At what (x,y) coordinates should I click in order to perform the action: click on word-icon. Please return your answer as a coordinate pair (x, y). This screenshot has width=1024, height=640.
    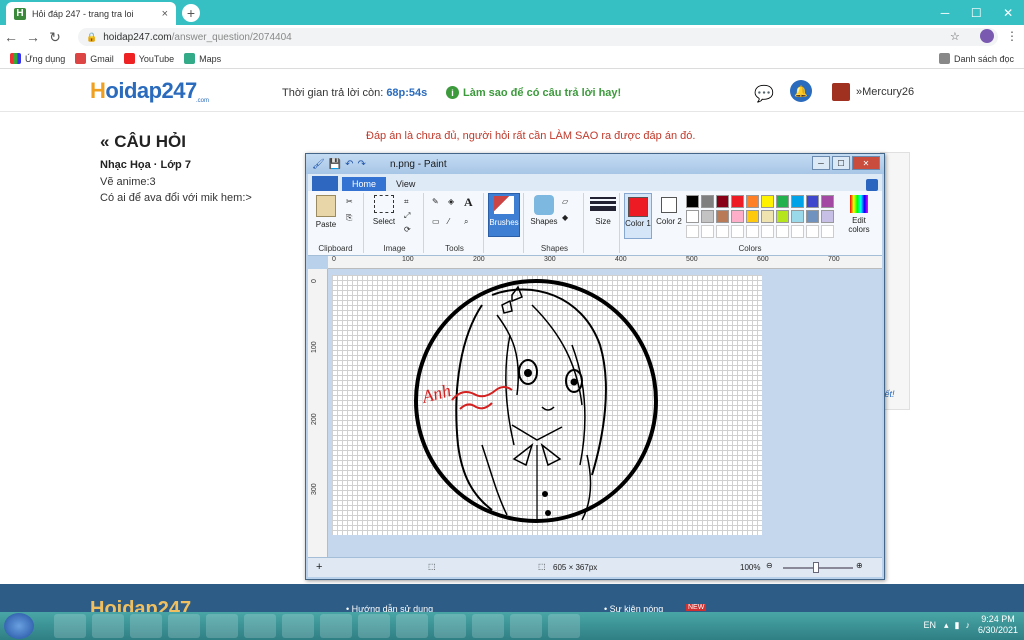
    Looking at the image, I should click on (526, 626).